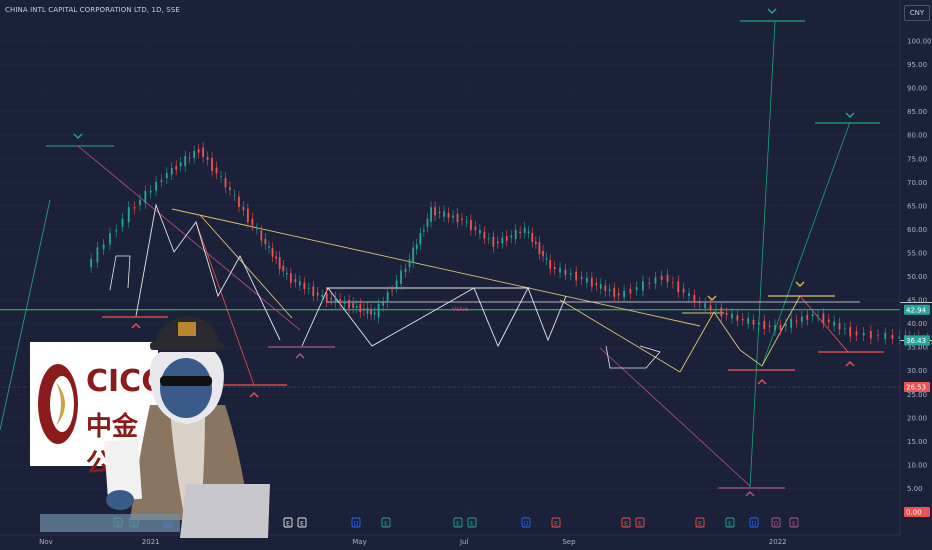 Image resolution: width=932 pixels, height=550 pixels. I want to click on white-pattern-2021, so click(208, 272).